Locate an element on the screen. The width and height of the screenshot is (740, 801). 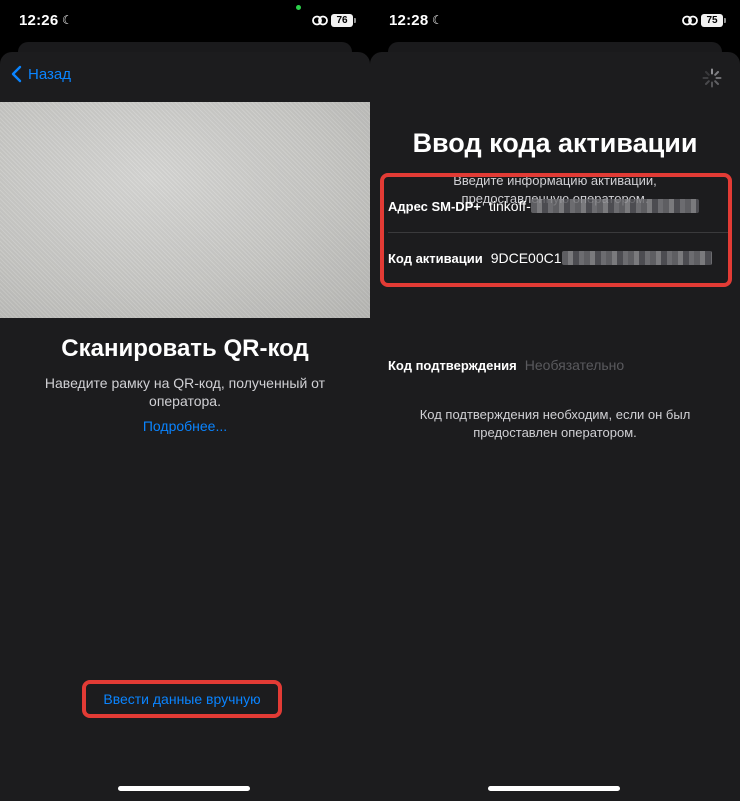
page-title: Ввод кода активации is located at coordinates (555, 143).